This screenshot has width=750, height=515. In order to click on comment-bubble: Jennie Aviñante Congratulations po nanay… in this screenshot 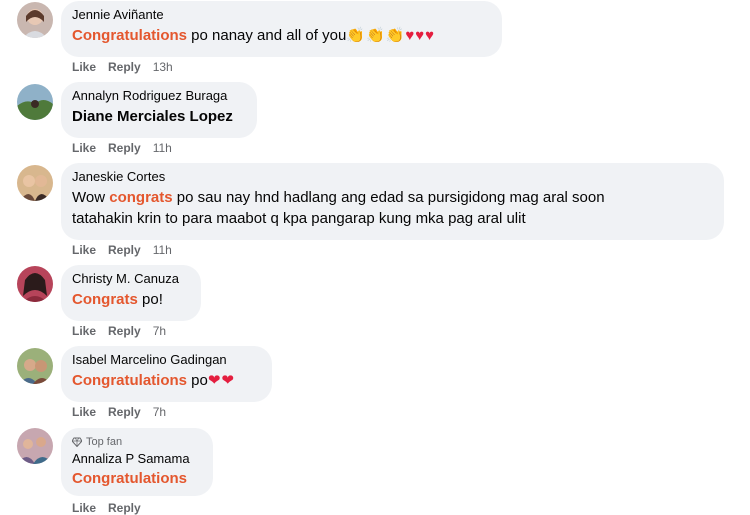, I will do `click(281, 29)`.